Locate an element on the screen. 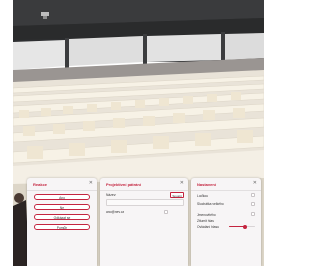 The image size is (320, 266). reaction-no-button: Ne is located at coordinates (62, 207).